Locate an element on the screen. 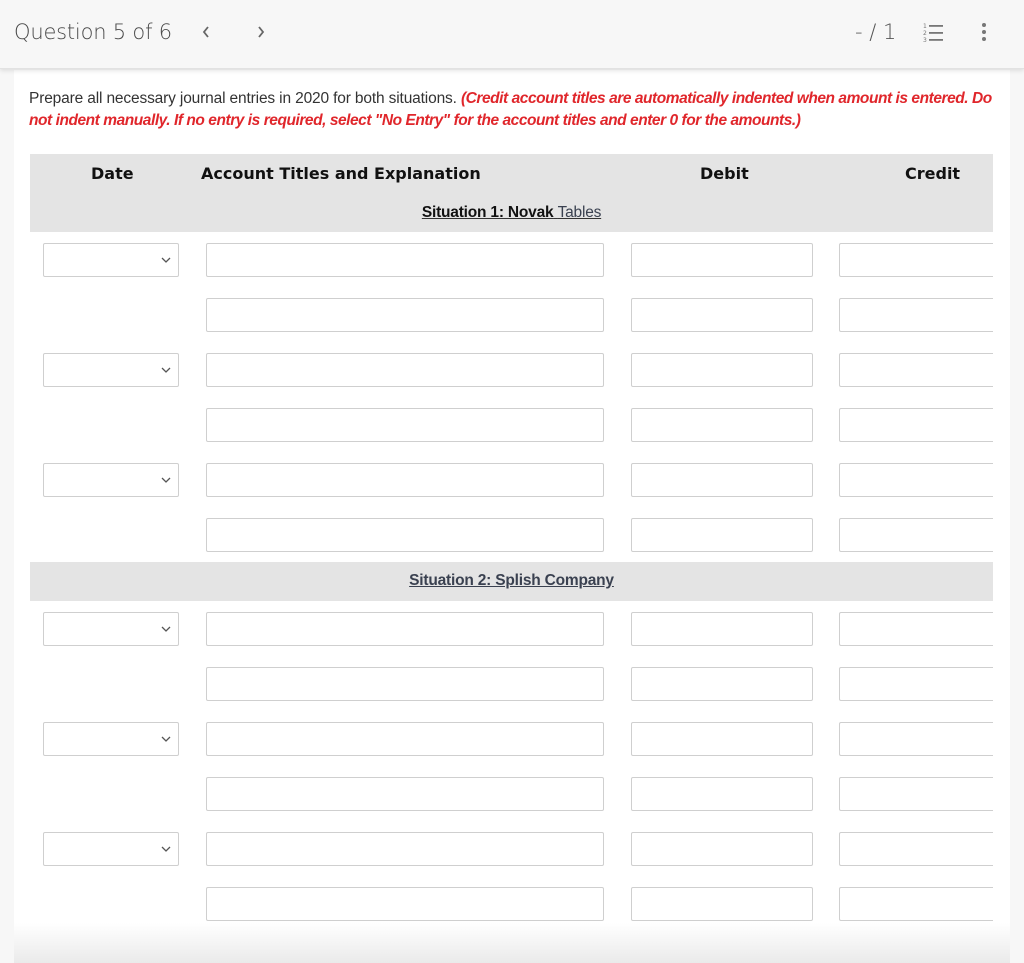 This screenshot has height=963, width=1024. column-header-credit: Credit is located at coordinates (933, 173).